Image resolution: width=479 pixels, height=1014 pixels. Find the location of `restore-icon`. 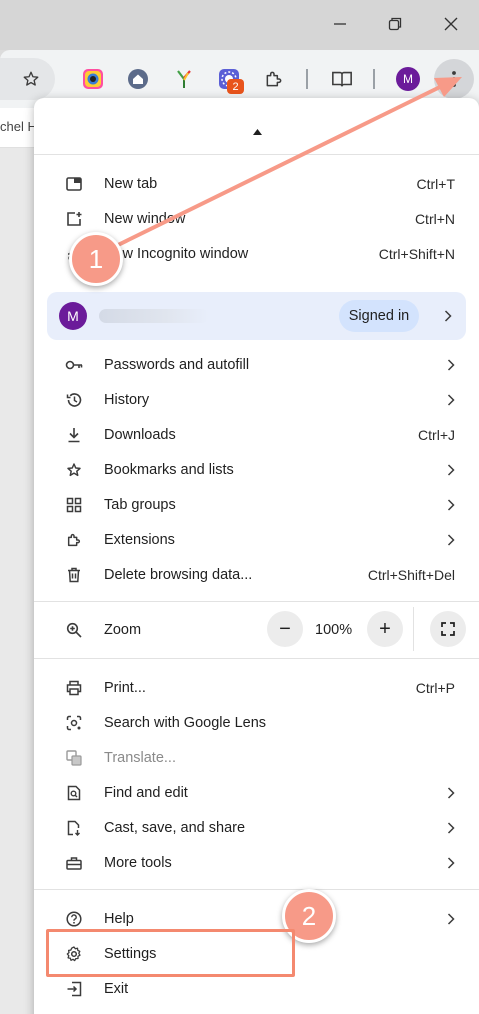

restore-icon is located at coordinates (395, 24).